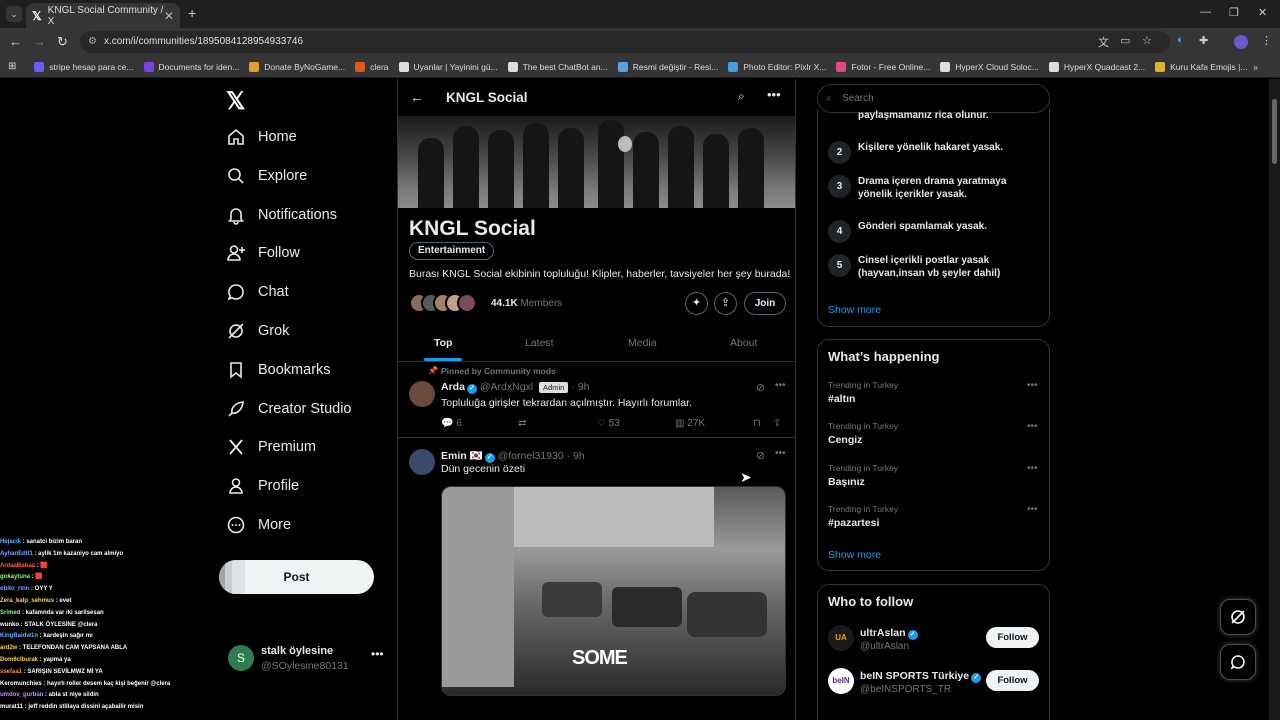  Describe the element at coordinates (522, 423) in the screenshot. I see `repost-button: ⇄` at that location.